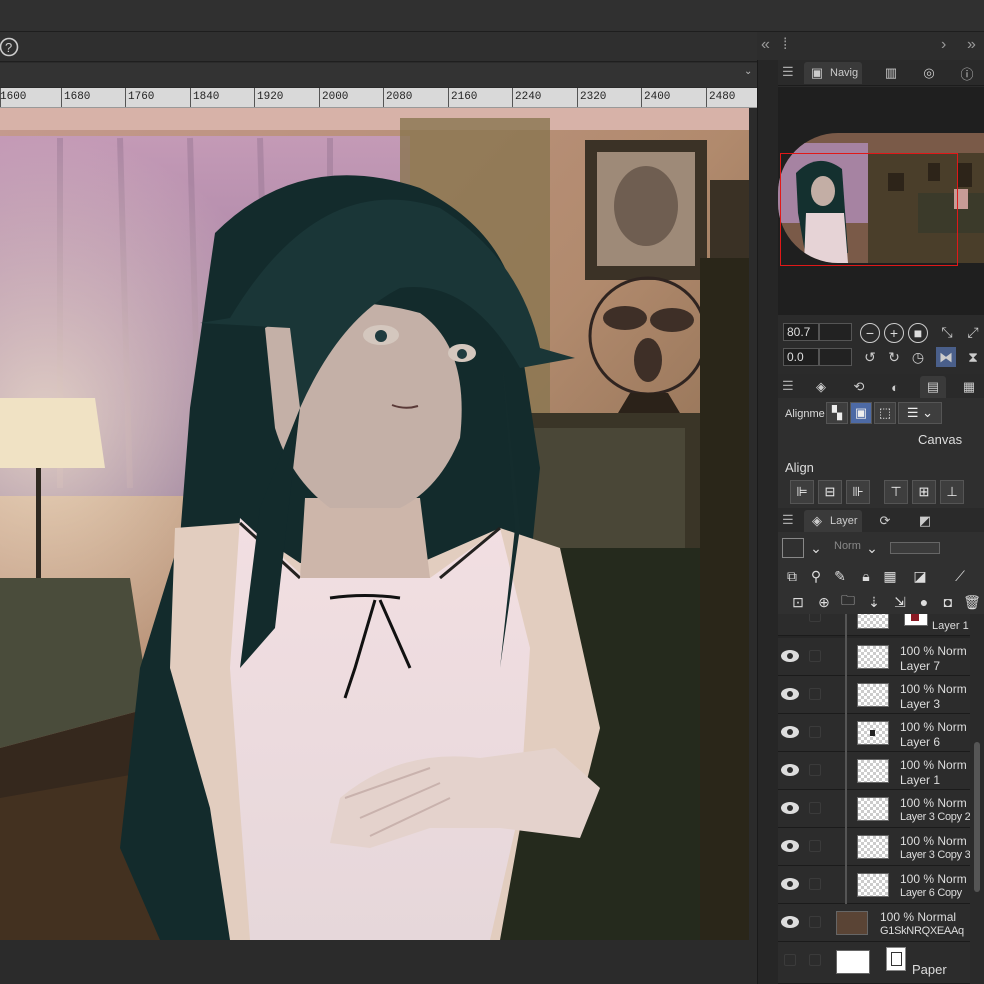 The height and width of the screenshot is (984, 984). I want to click on merge-down-icon: ⇲, so click(900, 602).